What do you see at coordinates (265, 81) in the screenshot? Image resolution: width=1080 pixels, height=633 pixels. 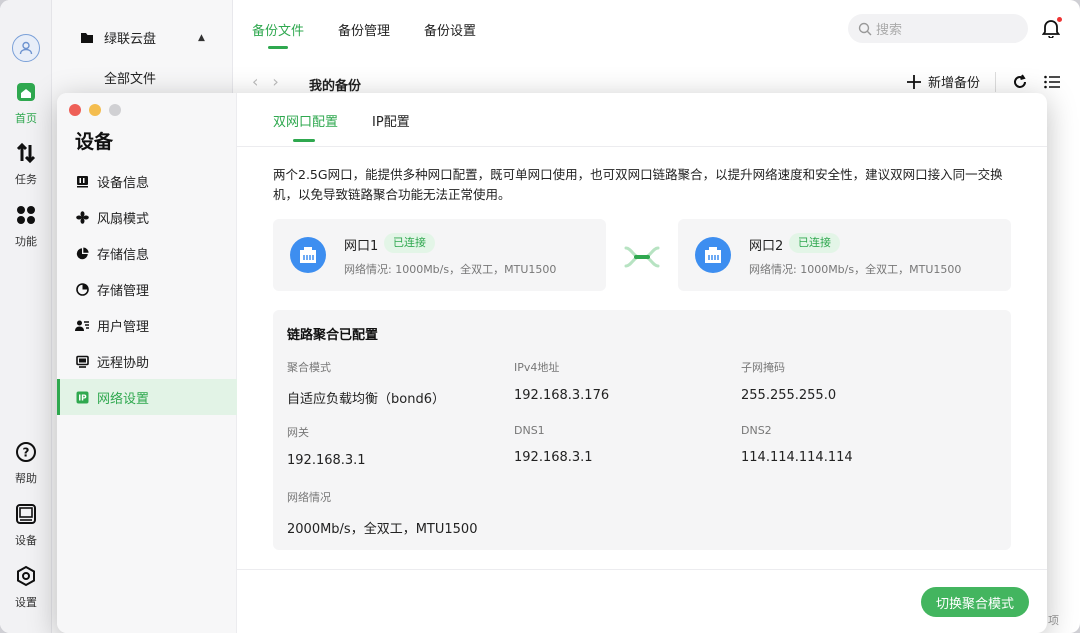 I see `history-nav: ‹ ›` at bounding box center [265, 81].